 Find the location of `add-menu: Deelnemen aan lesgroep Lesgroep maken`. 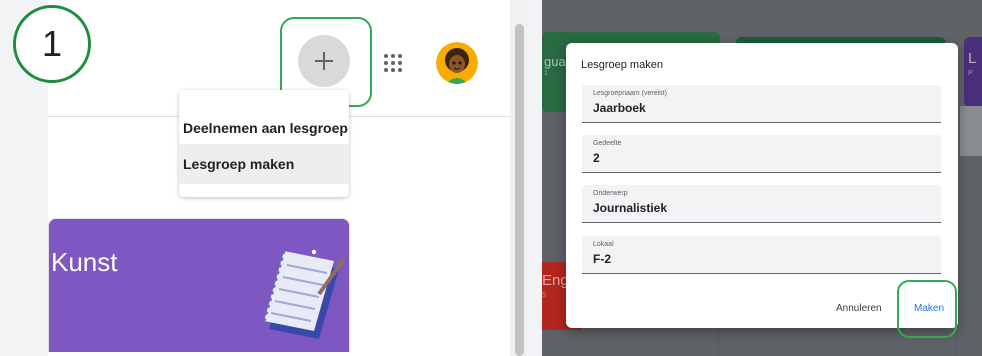

add-menu: Deelnemen aan lesgroep Lesgroep maken is located at coordinates (264, 143).